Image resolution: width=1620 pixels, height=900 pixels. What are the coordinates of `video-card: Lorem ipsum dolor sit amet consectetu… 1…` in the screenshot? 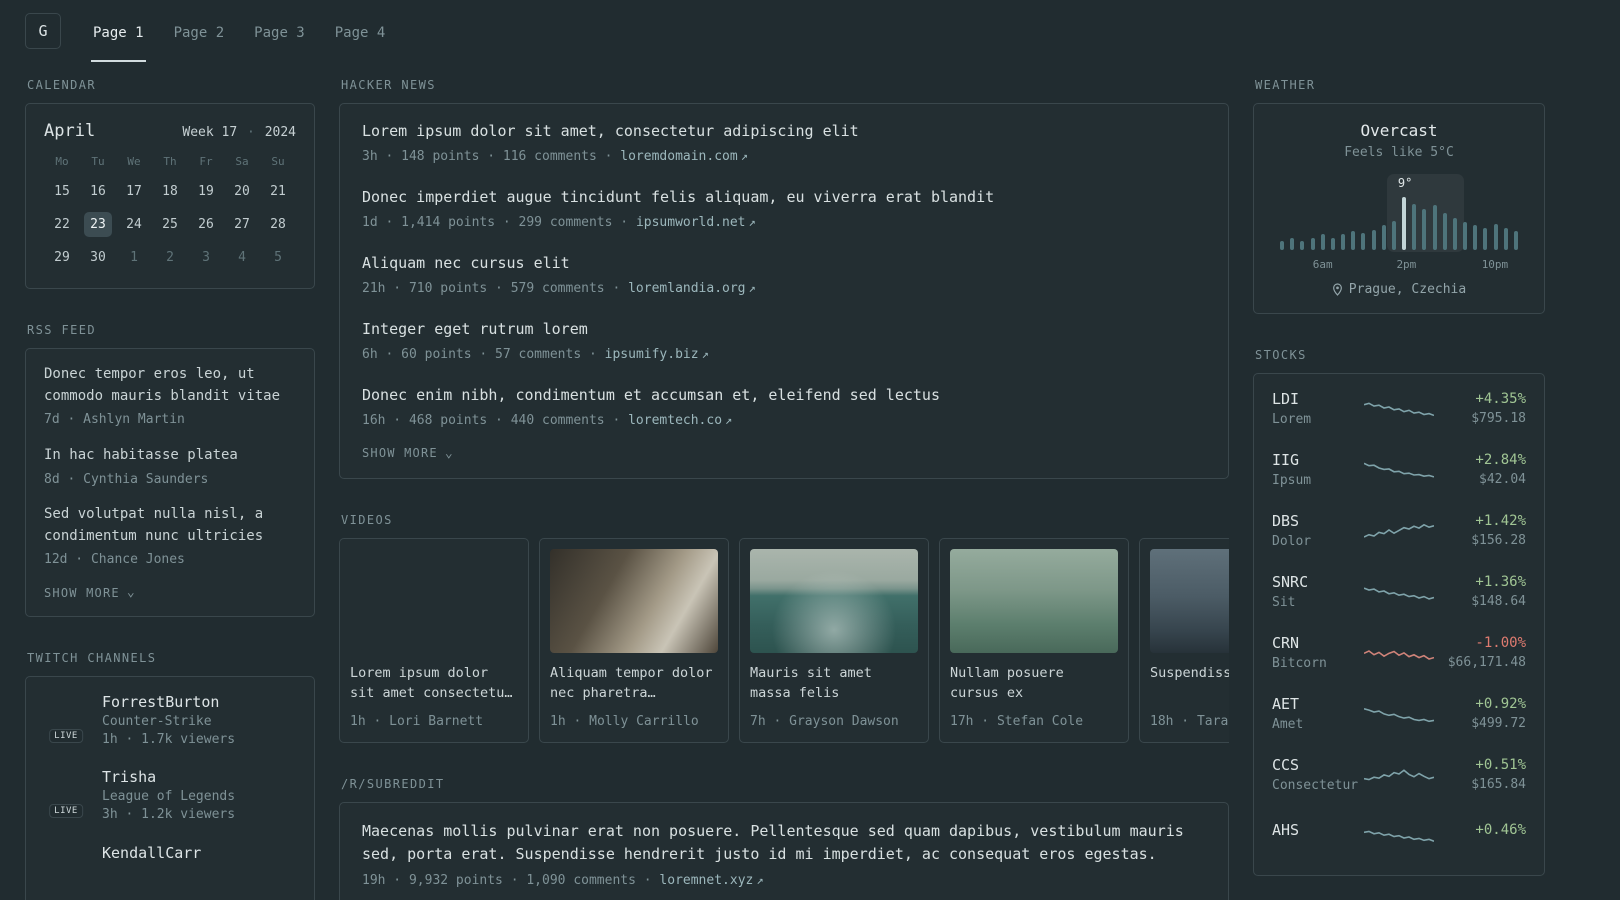 It's located at (434, 640).